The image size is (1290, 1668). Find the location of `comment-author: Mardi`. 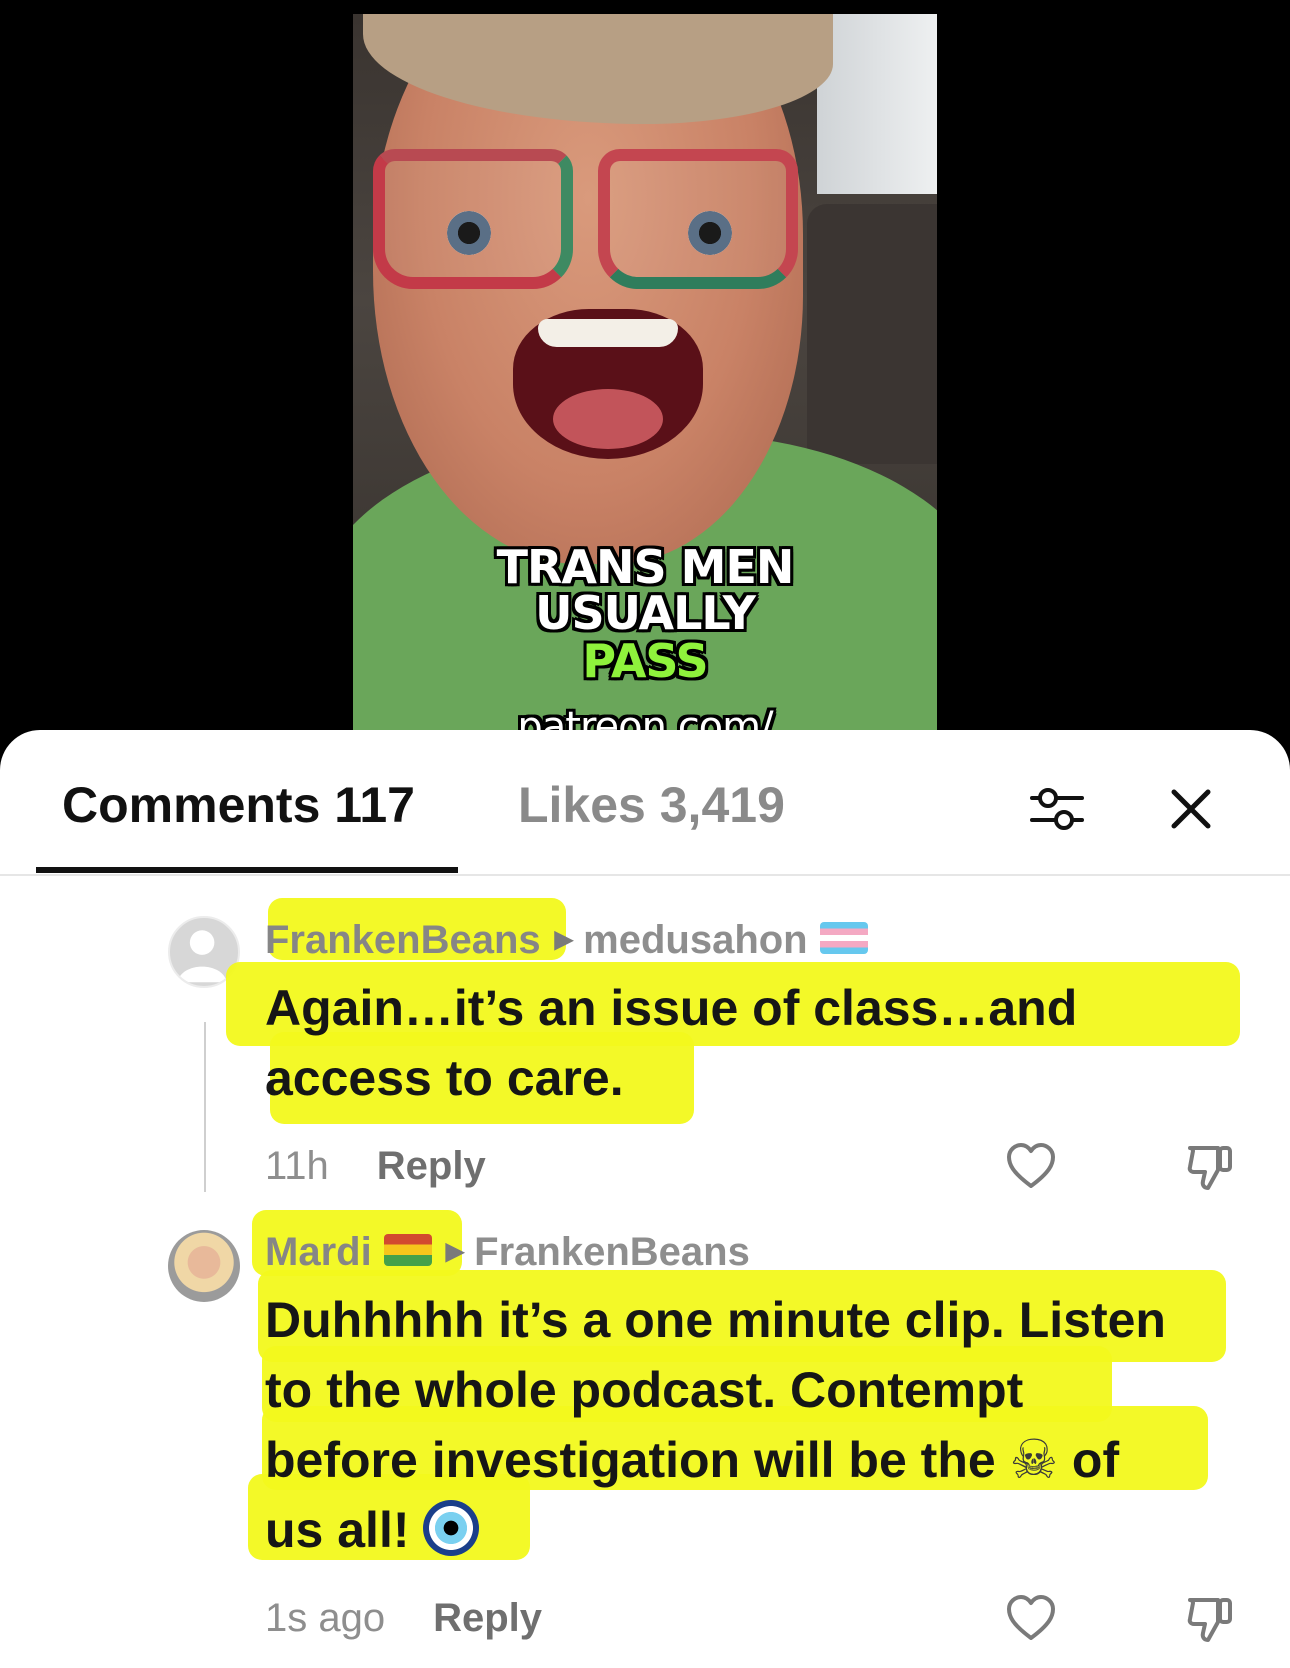

comment-author: Mardi is located at coordinates (318, 1252).